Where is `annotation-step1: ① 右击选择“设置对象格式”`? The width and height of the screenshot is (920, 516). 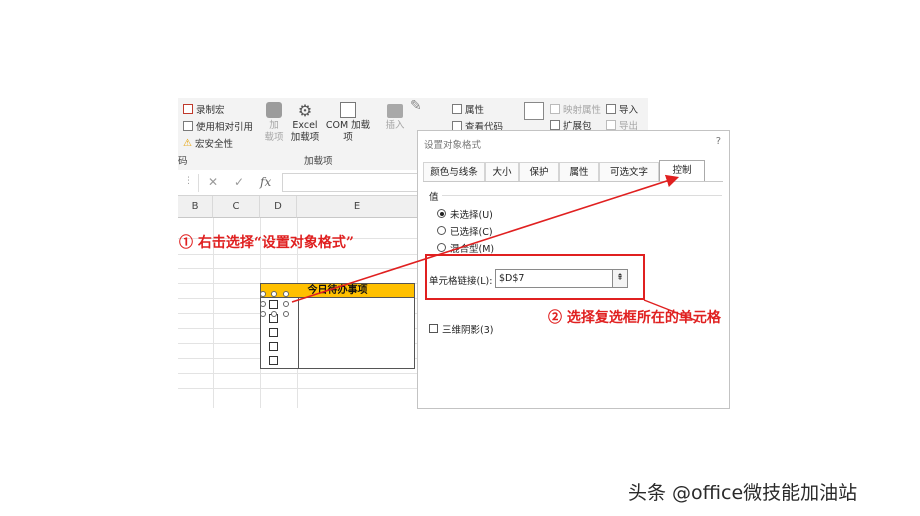 annotation-step1: ① 右击选择“设置对象格式” is located at coordinates (266, 243).